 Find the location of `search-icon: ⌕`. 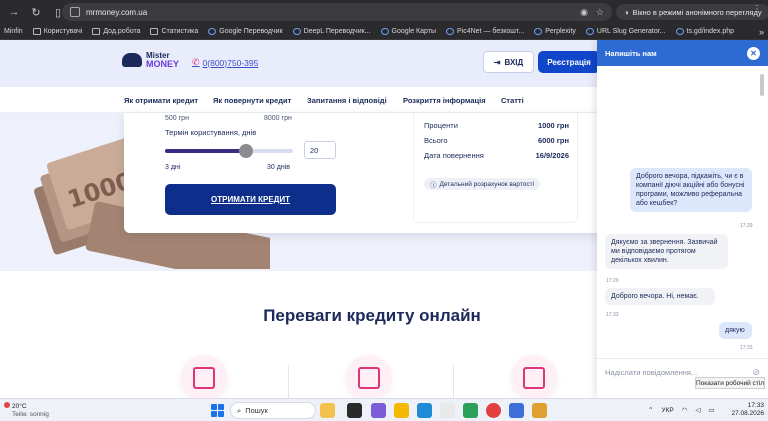

search-icon: ⌕ is located at coordinates (239, 410).